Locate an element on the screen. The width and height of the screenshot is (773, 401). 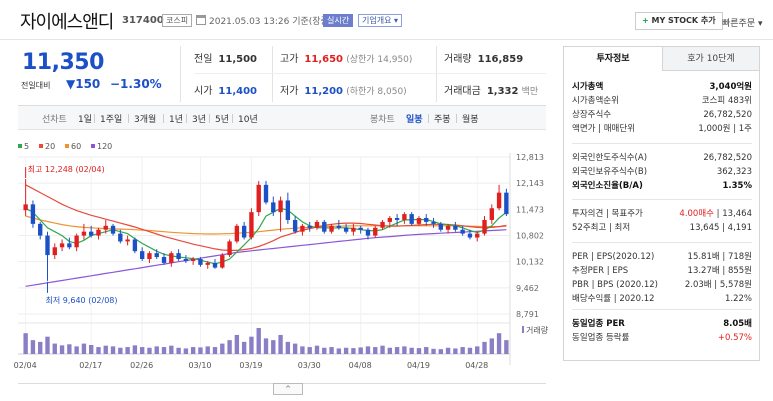
range-5y: 5년 is located at coordinates (222, 118).